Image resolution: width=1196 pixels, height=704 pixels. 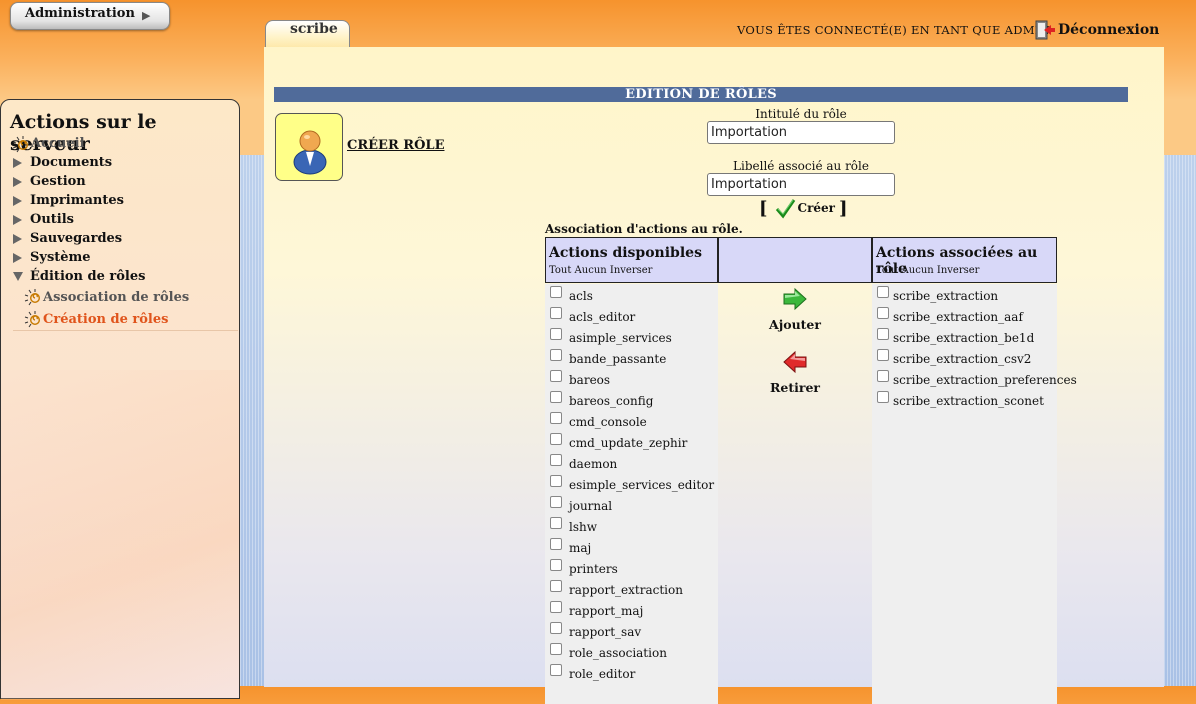 What do you see at coordinates (634, 399) in the screenshot?
I see `list-item: bareos_config` at bounding box center [634, 399].